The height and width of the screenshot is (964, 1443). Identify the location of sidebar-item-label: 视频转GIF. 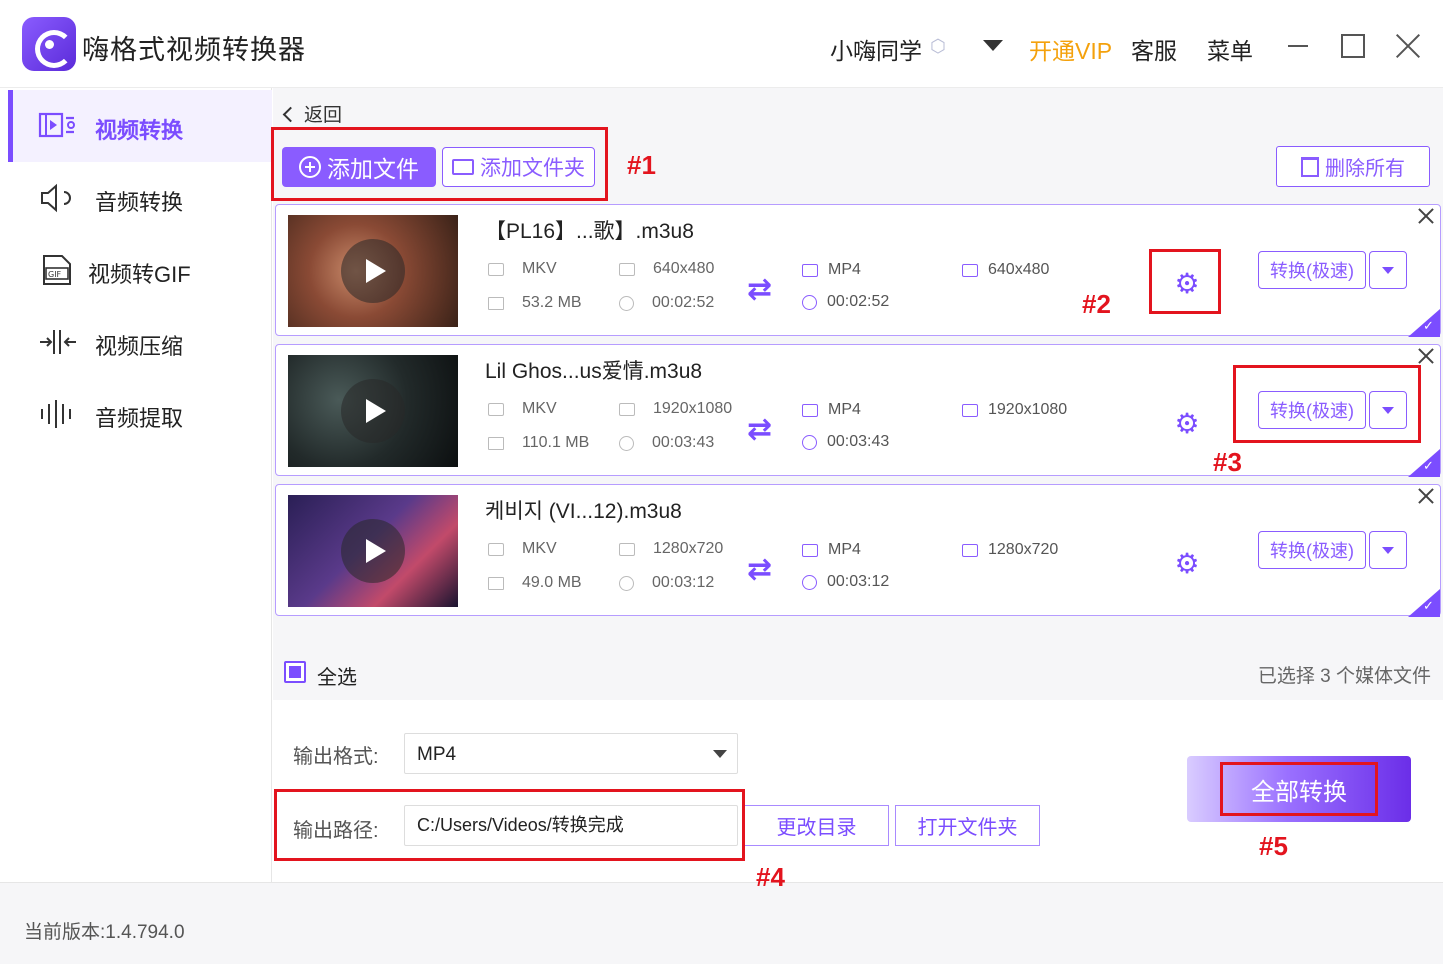
(139, 274).